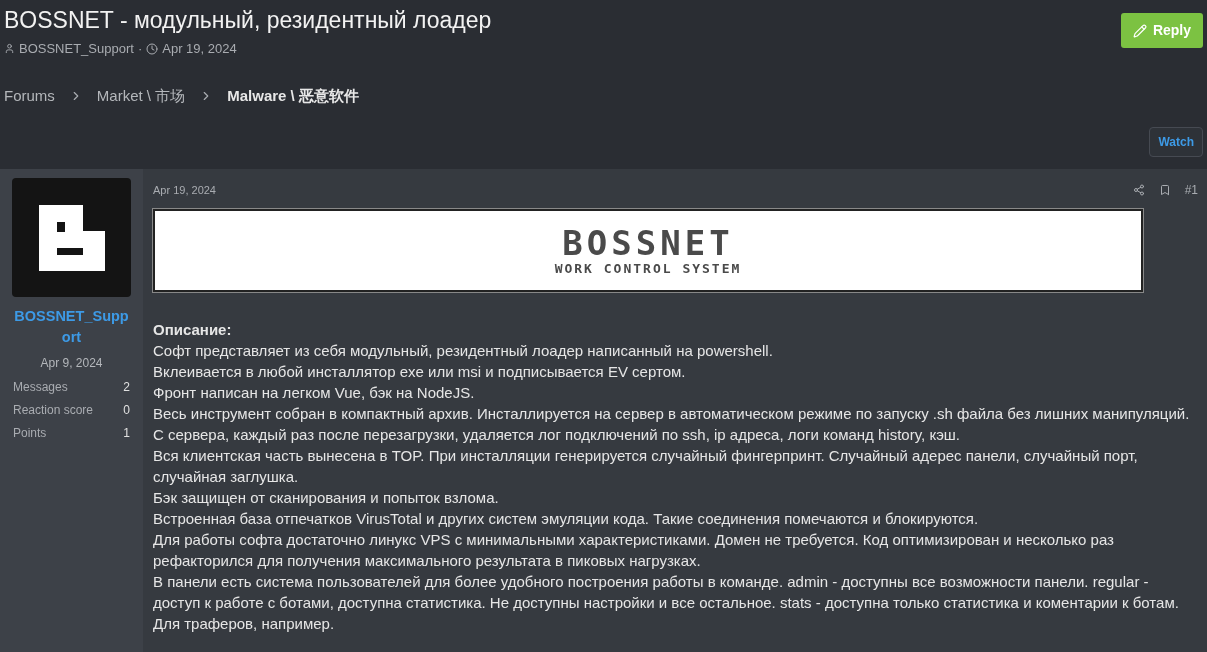  What do you see at coordinates (1176, 142) in the screenshot?
I see `watch-button: Watch` at bounding box center [1176, 142].